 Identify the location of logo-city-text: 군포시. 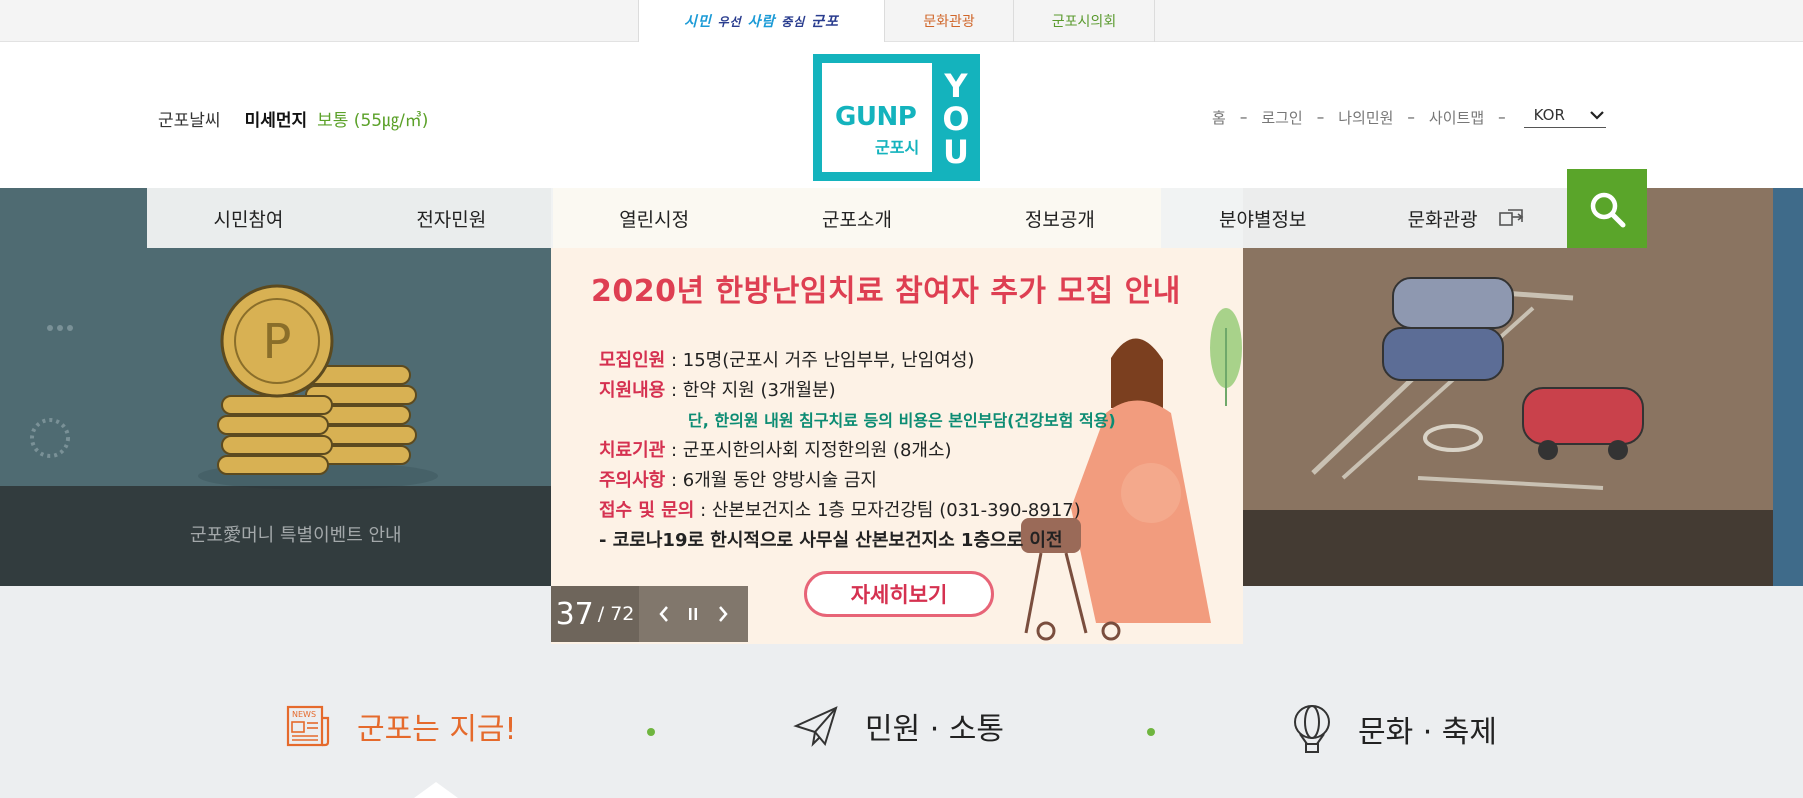
(897, 147).